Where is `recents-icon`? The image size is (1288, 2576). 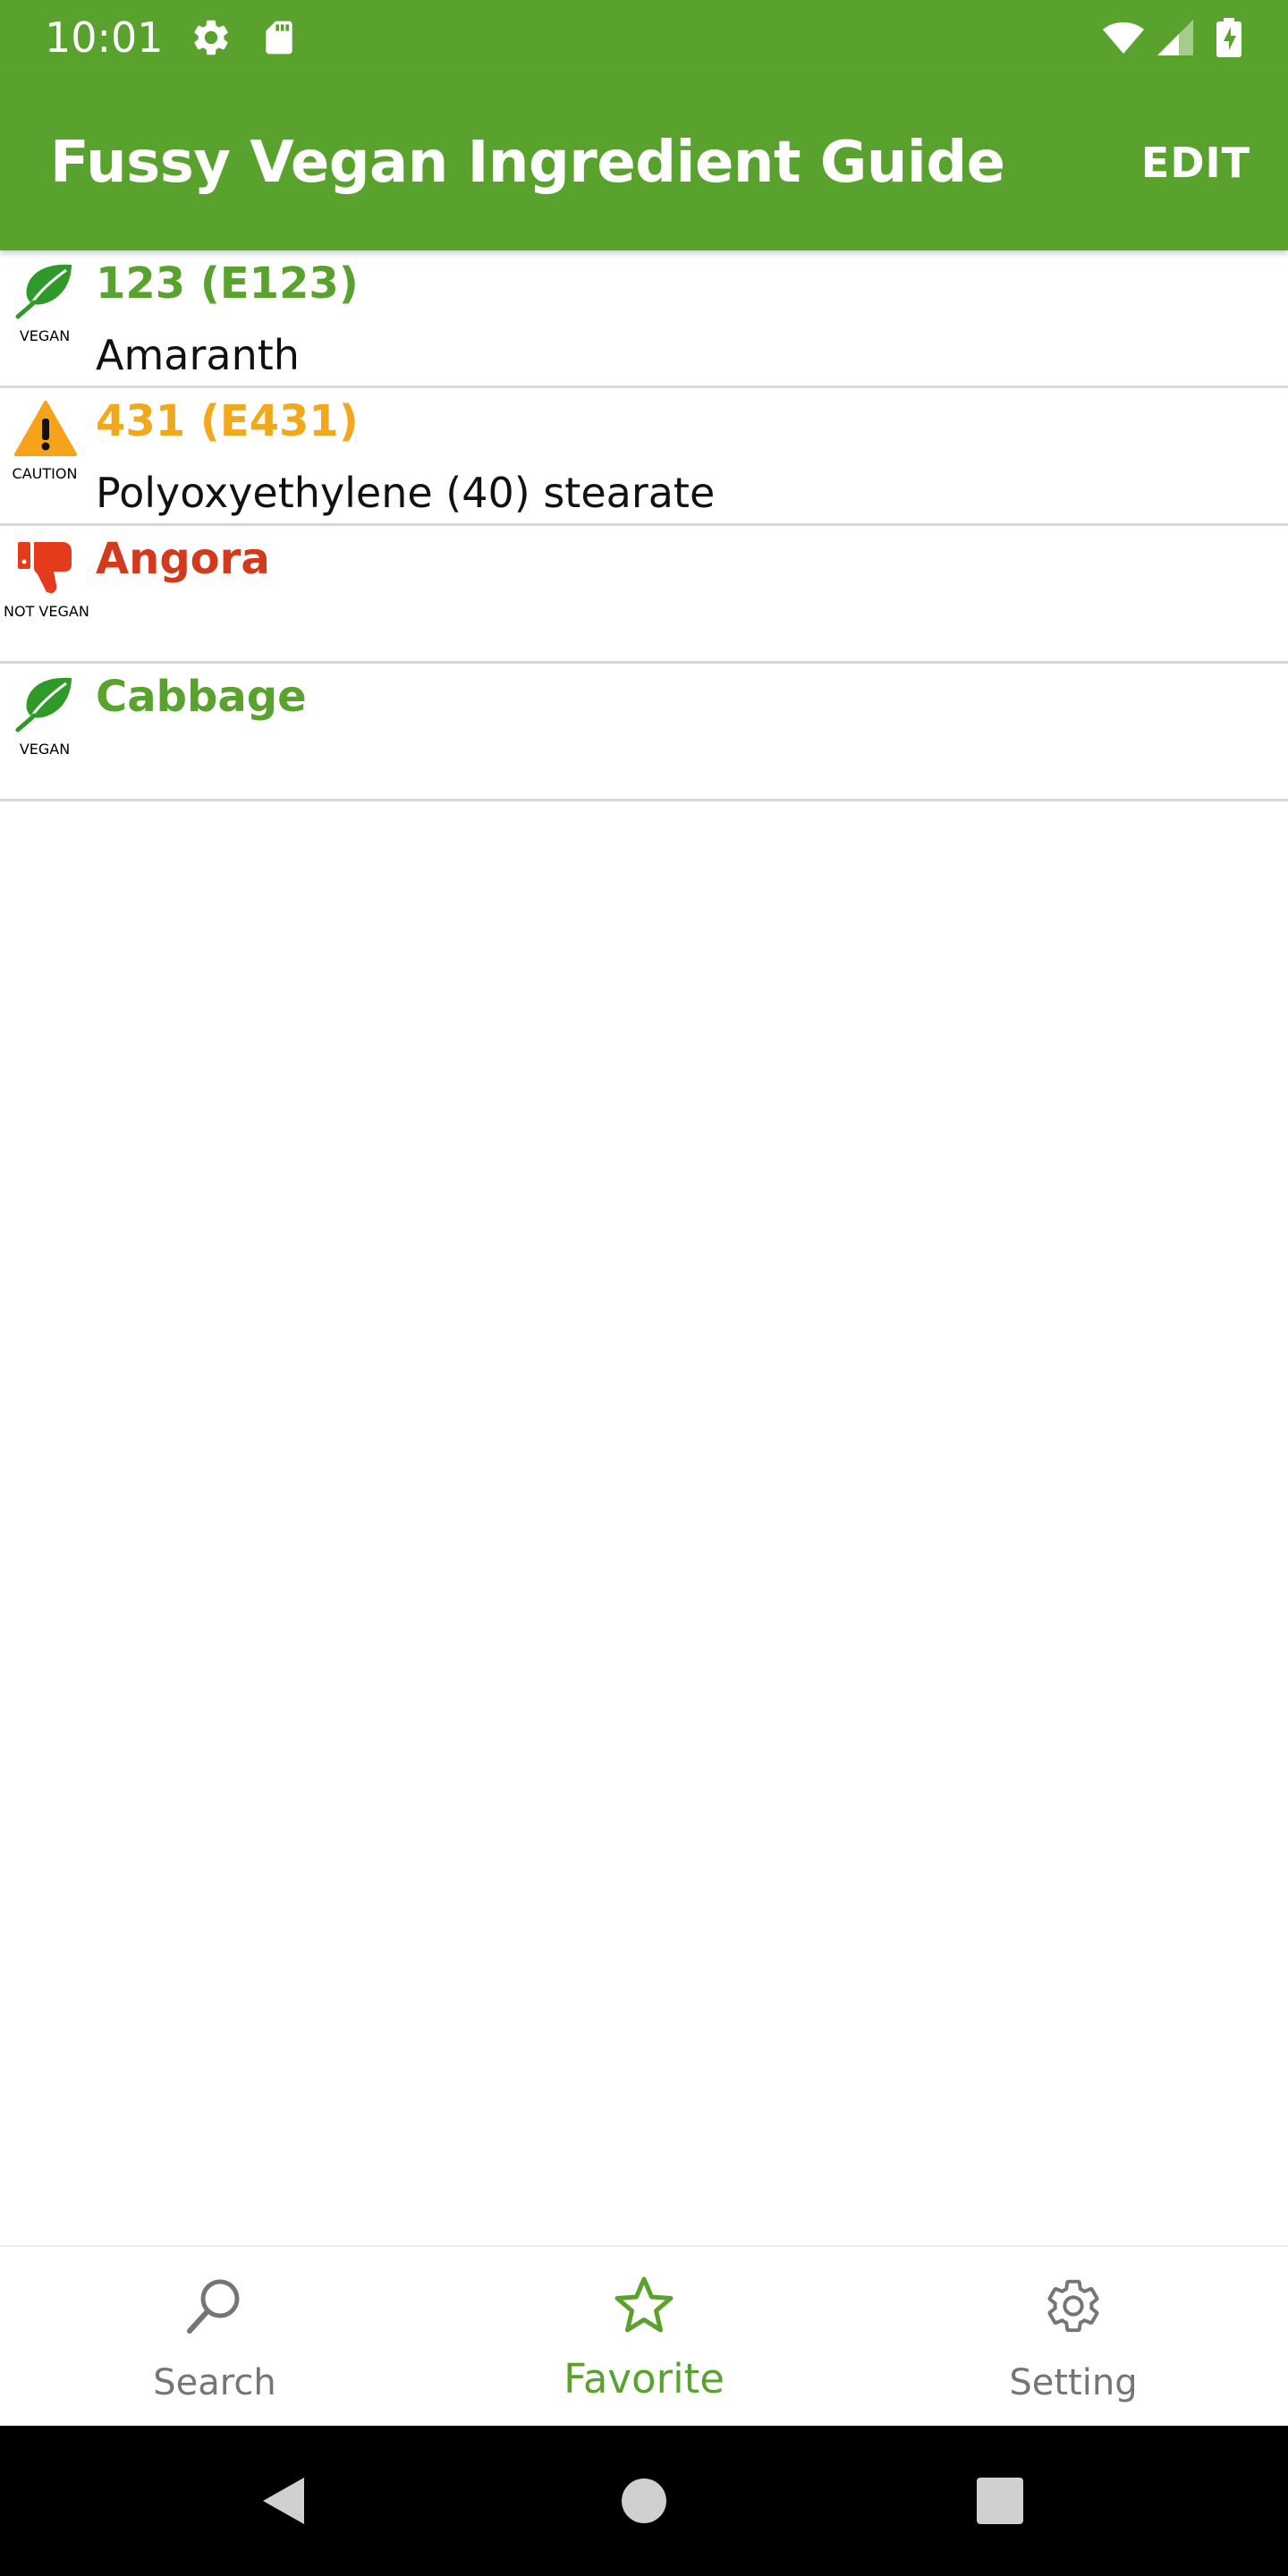 recents-icon is located at coordinates (1000, 2501).